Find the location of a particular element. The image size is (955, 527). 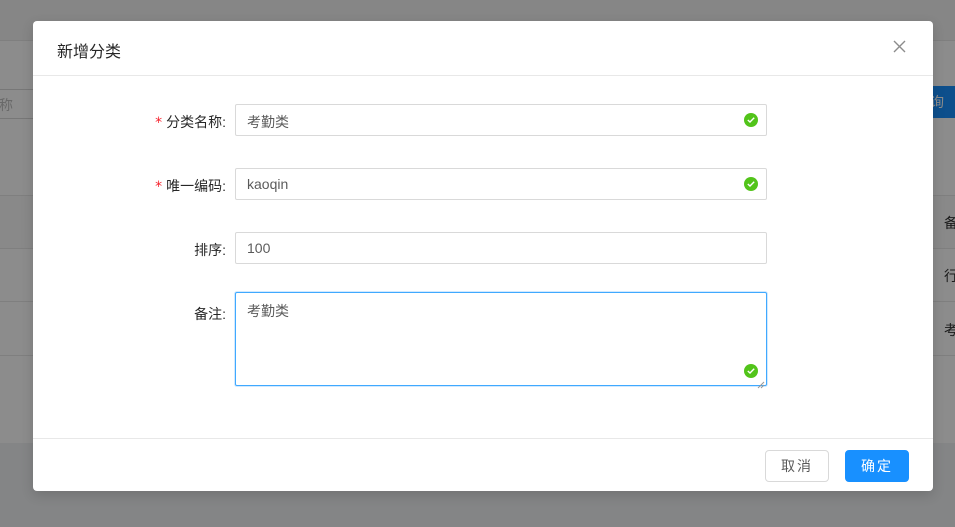

modal-header: 新增分类 is located at coordinates (483, 48).